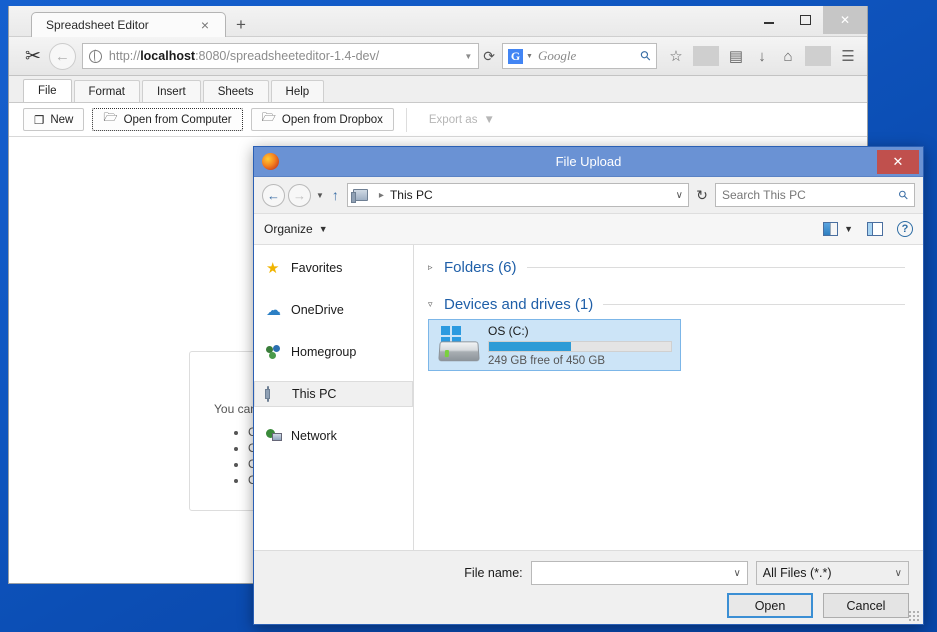 The width and height of the screenshot is (937, 632). I want to click on url-dropdown-icon: ▼, so click(468, 56).